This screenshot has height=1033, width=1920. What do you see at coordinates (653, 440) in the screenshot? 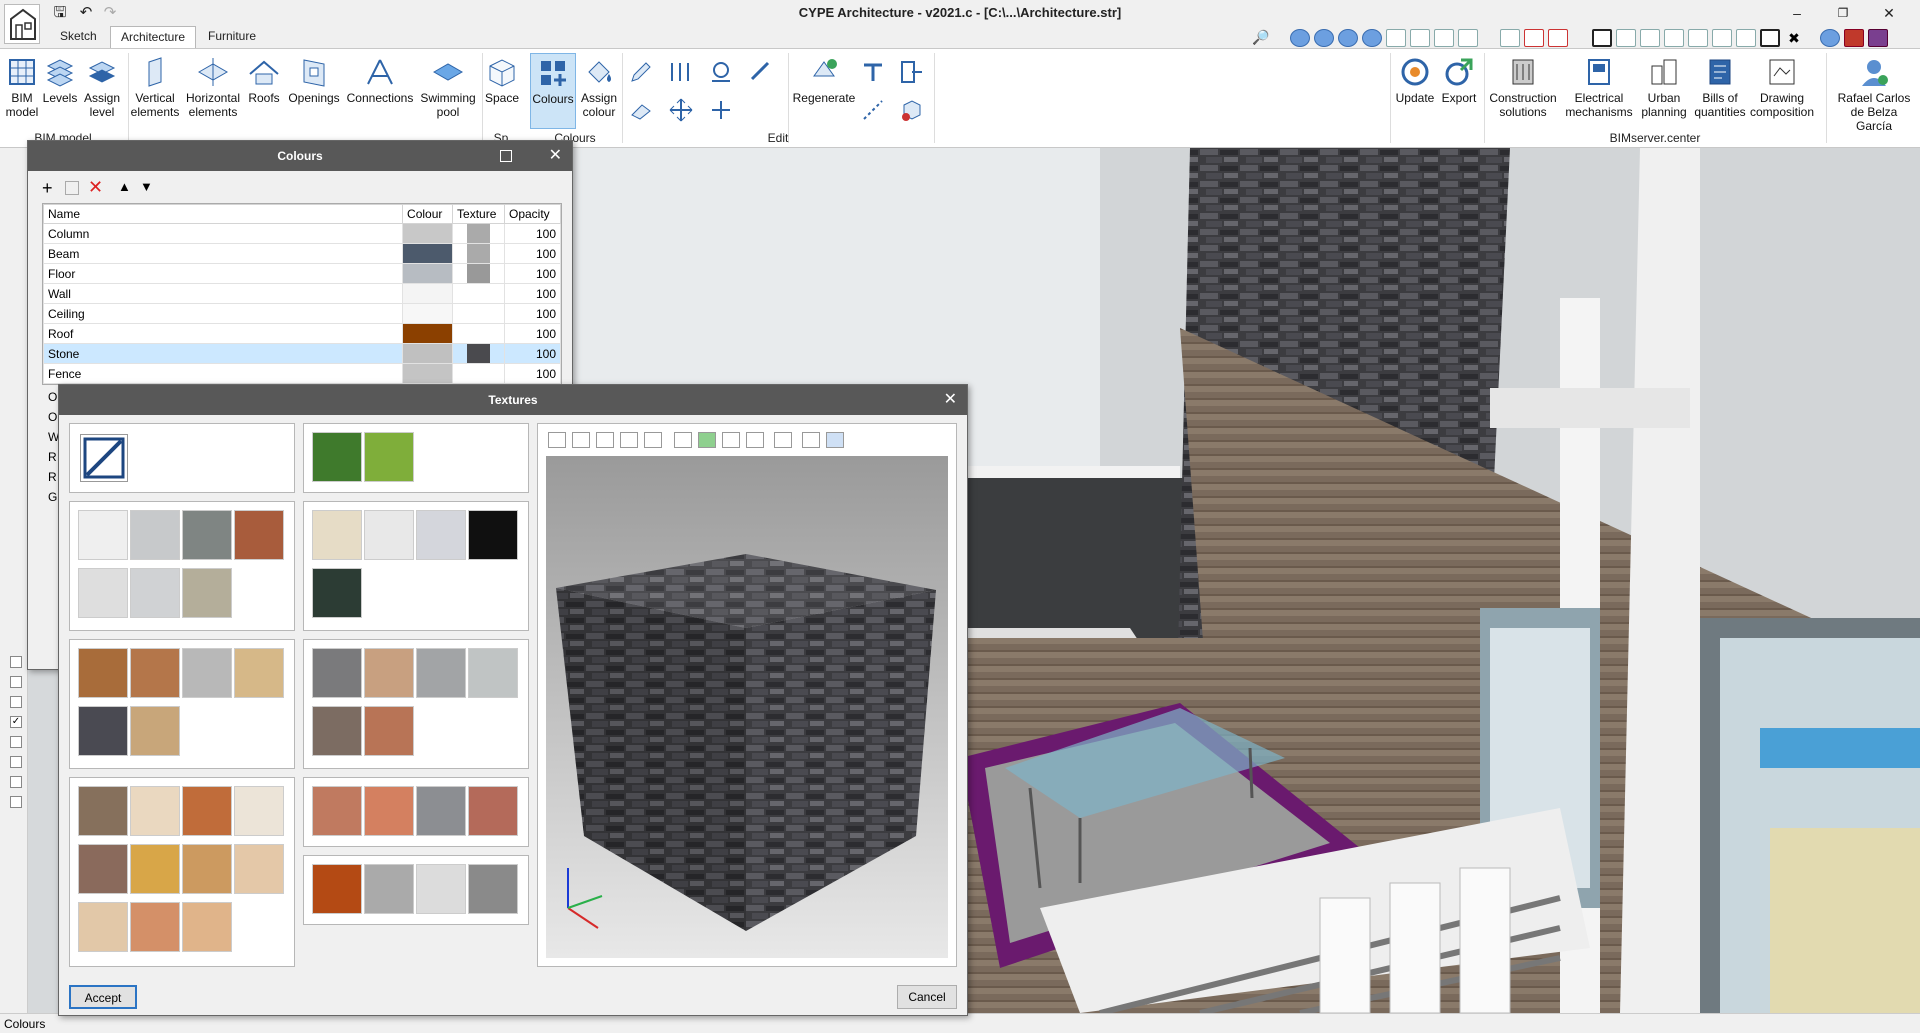
I see `orbit-icon` at bounding box center [653, 440].